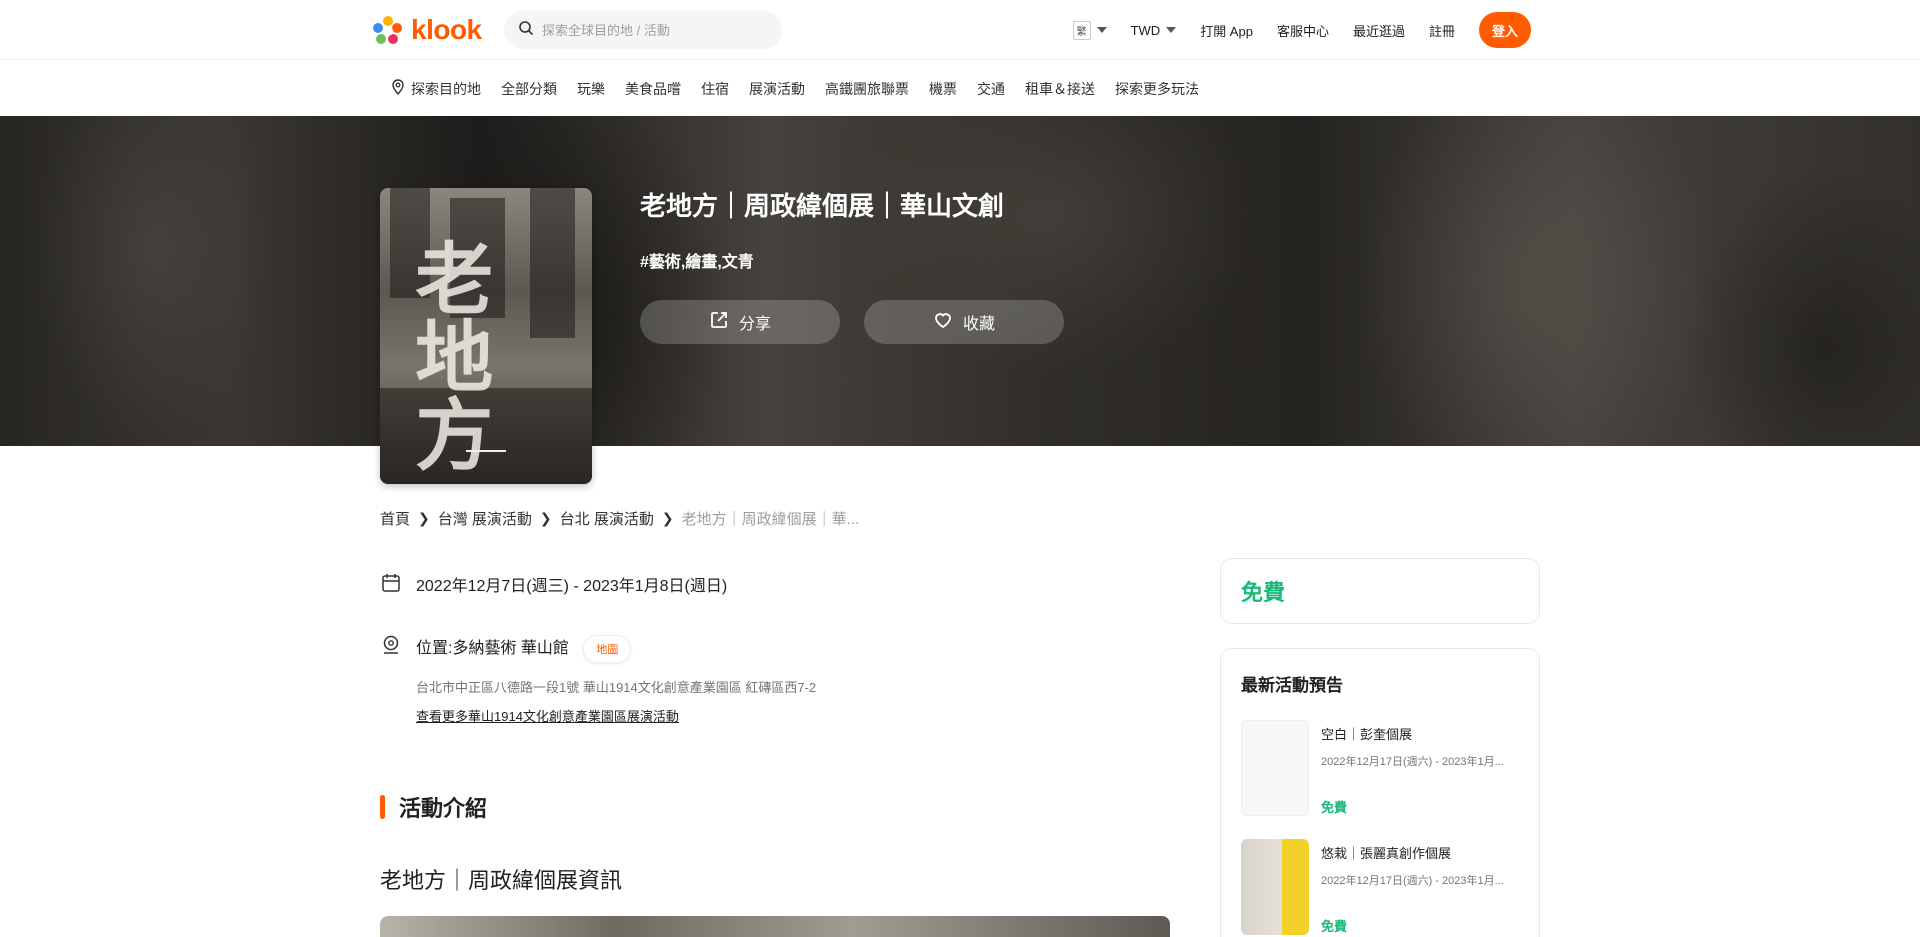 This screenshot has width=1920, height=937. Describe the element at coordinates (485, 518) in the screenshot. I see `breadcrumb-taiwan-events: 台灣 展演活動` at that location.